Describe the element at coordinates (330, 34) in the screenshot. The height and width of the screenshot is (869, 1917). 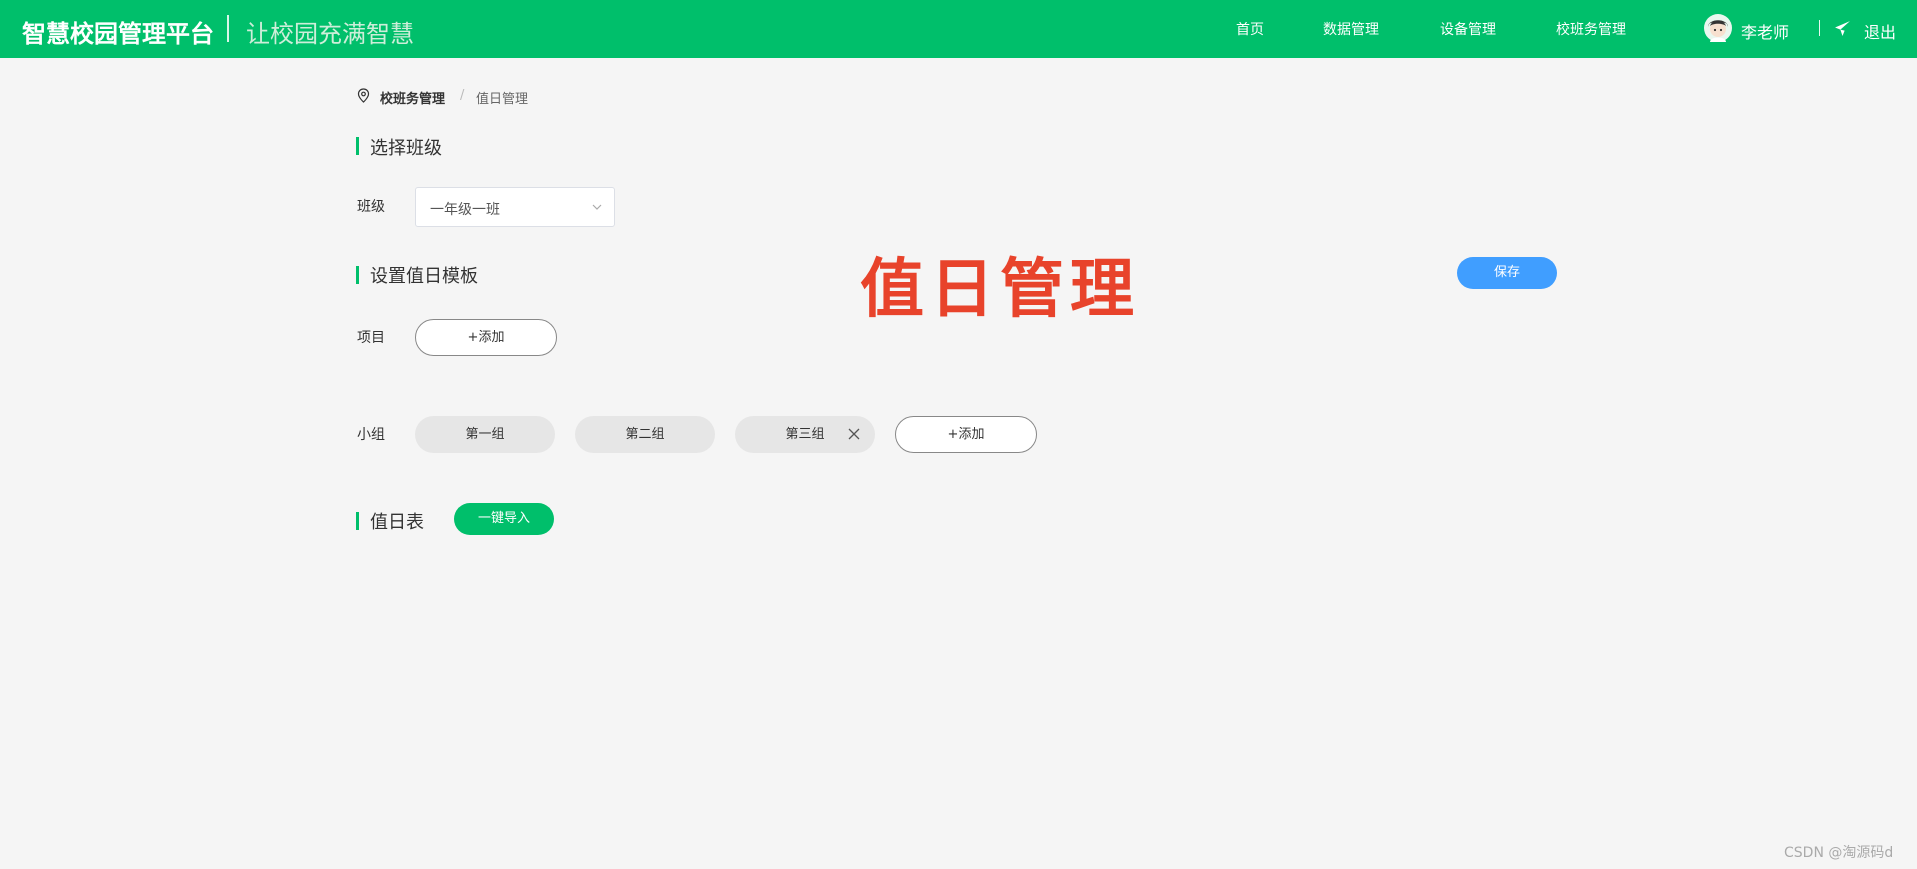
I see `brand-slogan: 让校园充满智慧` at that location.